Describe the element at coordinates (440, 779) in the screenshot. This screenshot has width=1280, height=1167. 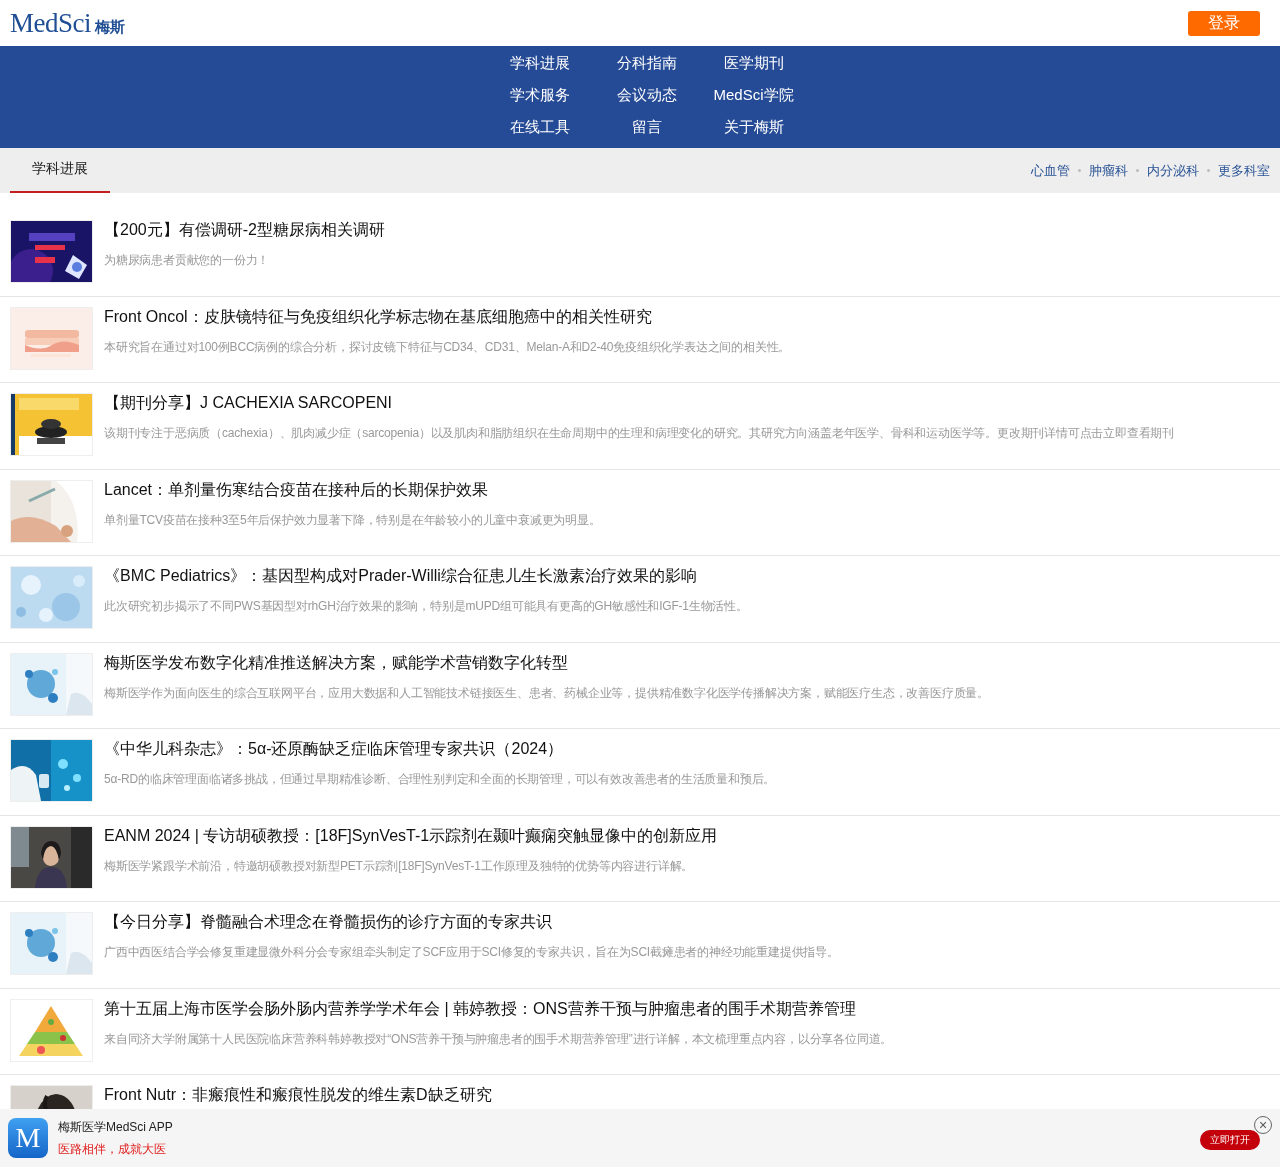
I see `article-summary: 5α-RD的临床管理面临诸多挑战，但通过早期精准诊断、合理性别判定和全面的长期管理，可以有效改善患者的生活质量和预后。` at that location.